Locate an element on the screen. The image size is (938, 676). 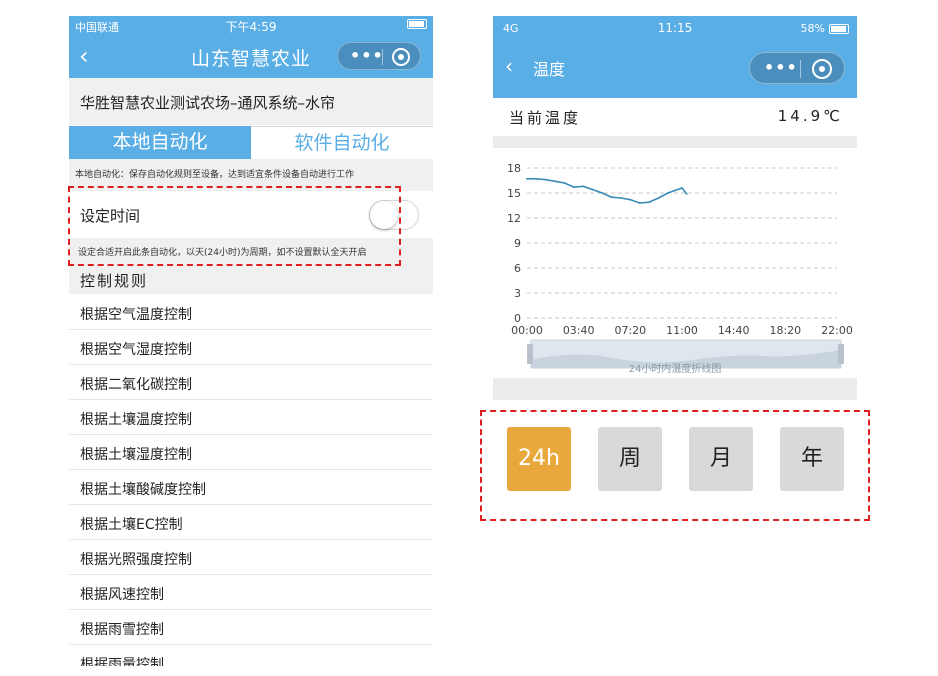
clock: 下午4:59 is located at coordinates (251, 27).